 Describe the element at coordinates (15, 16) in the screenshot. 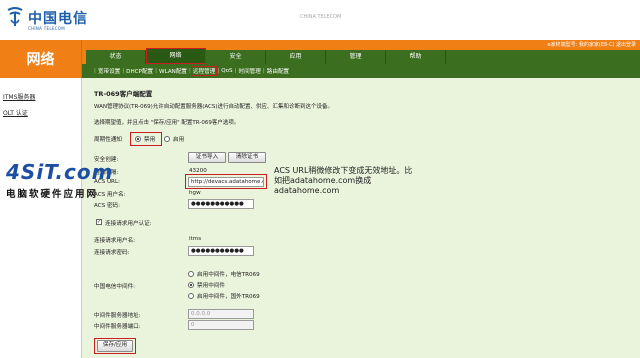

I see `telecom-logo-icon` at that location.